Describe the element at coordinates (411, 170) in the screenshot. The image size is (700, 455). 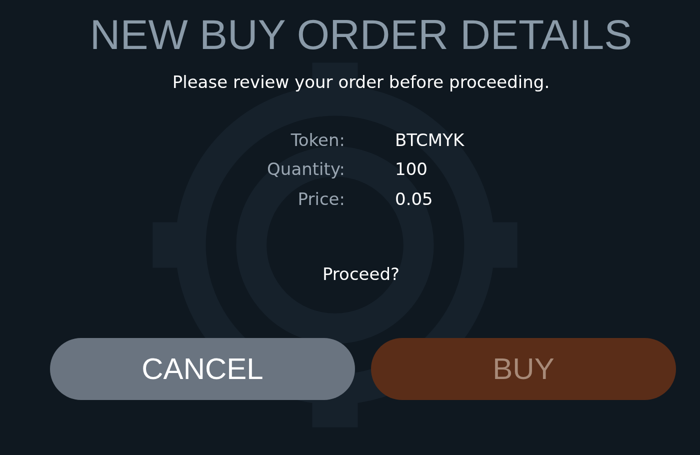
I see `field-value: 100` at that location.